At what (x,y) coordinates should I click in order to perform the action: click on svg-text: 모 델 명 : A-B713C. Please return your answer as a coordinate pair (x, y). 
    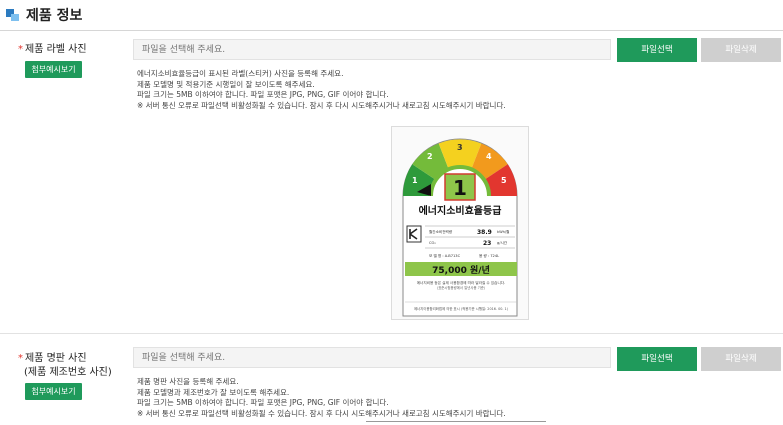
    Looking at the image, I should click on (445, 255).